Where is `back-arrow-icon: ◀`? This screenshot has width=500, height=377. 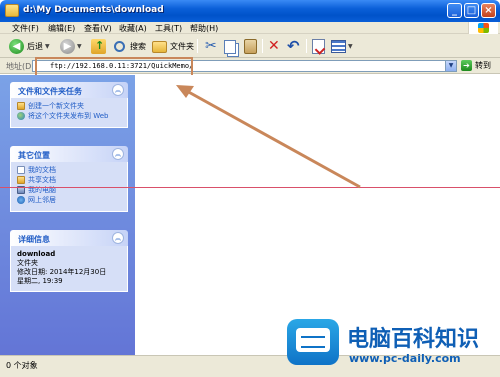 back-arrow-icon: ◀ is located at coordinates (16, 46).